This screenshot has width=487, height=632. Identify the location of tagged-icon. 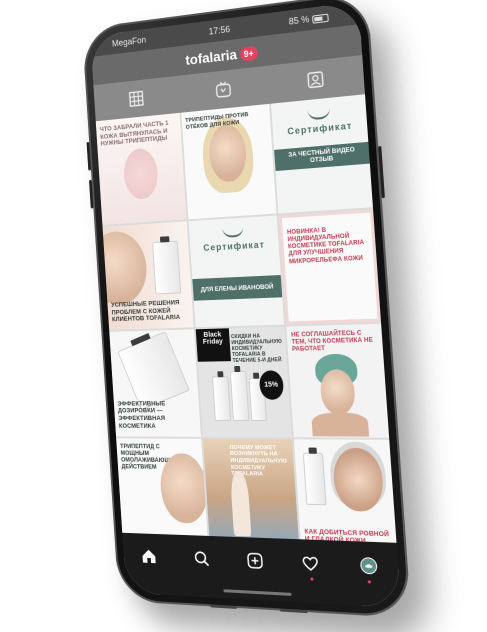
(315, 80).